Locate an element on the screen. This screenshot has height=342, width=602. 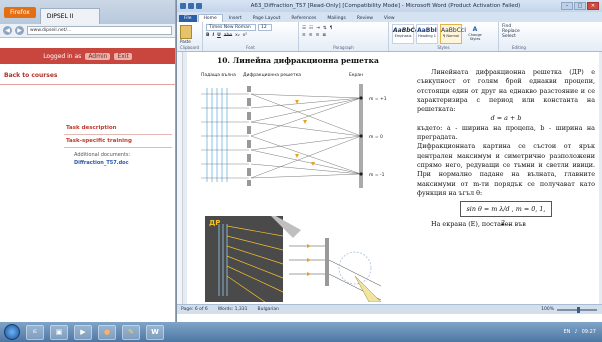
zoom-slider-thumb is located at coordinates (578, 309).